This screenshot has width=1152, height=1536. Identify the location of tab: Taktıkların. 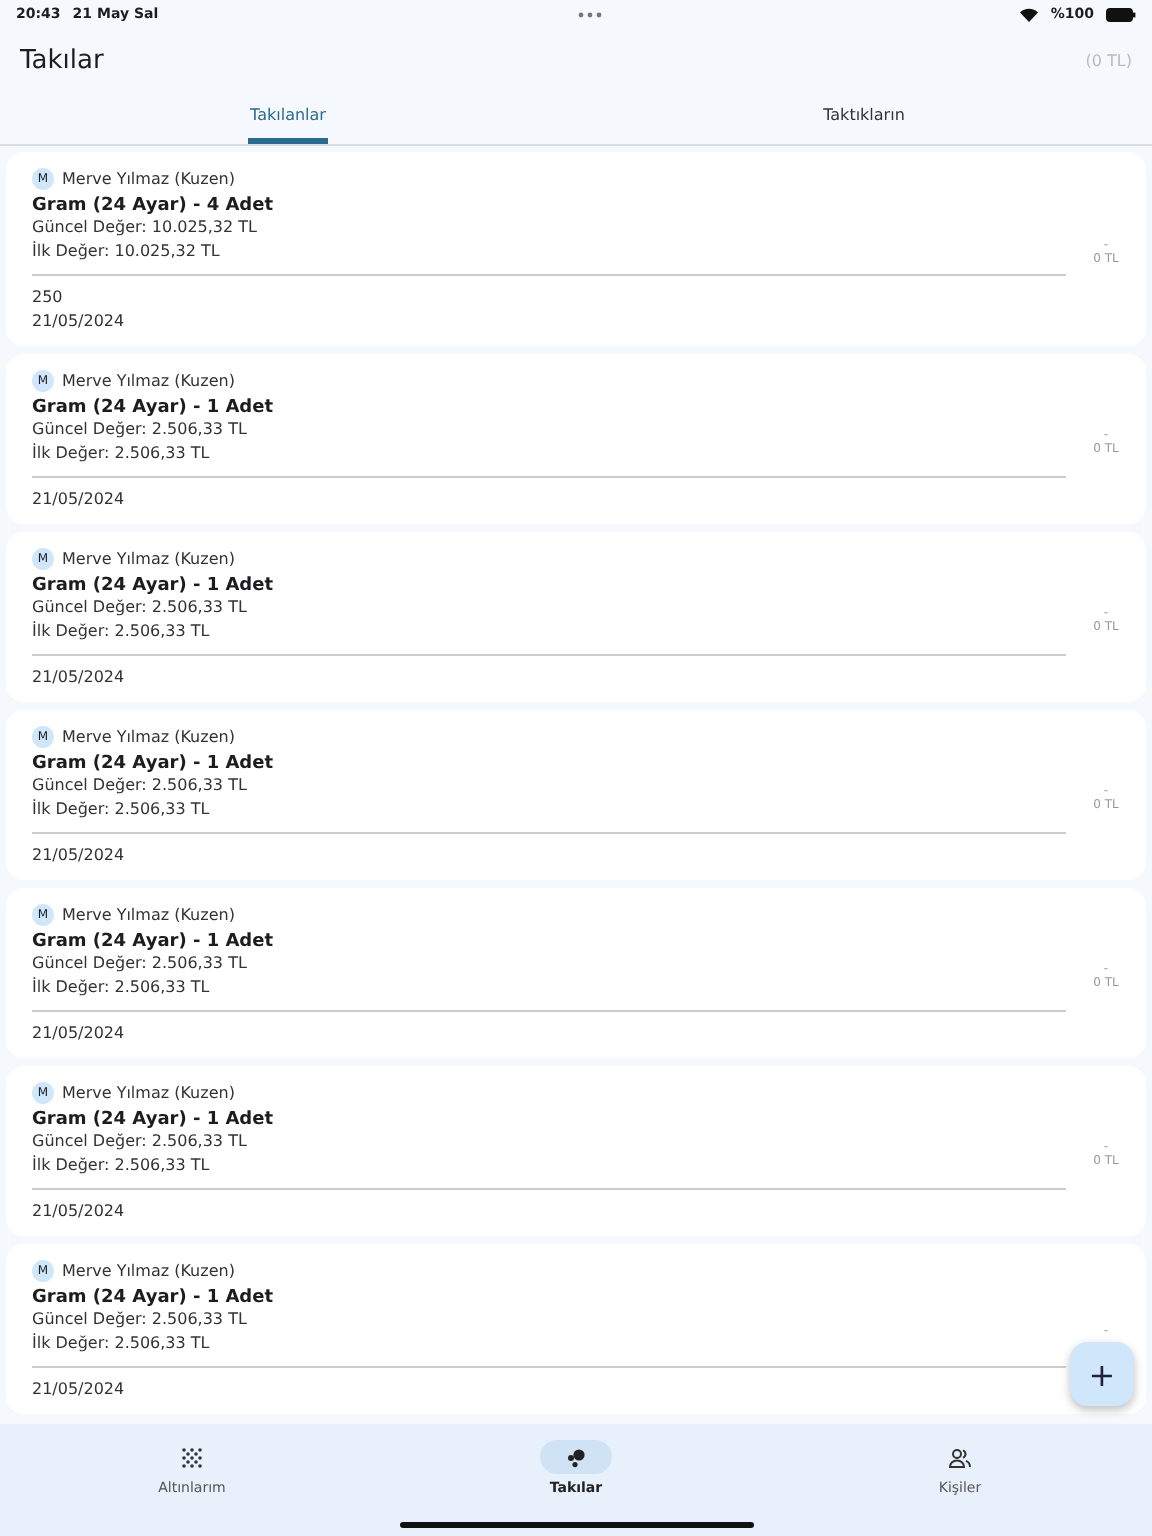
(864, 118).